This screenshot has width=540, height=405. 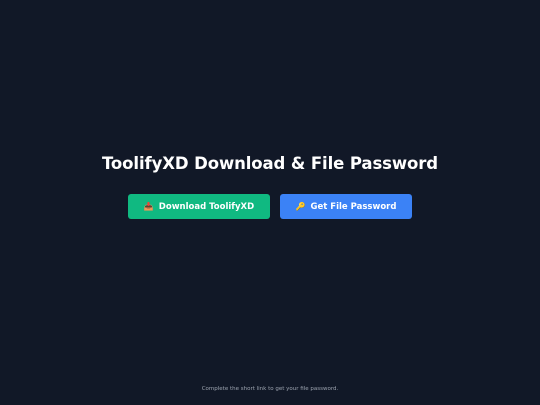 What do you see at coordinates (148, 206) in the screenshot?
I see `inbox-tray-icon: 📥` at bounding box center [148, 206].